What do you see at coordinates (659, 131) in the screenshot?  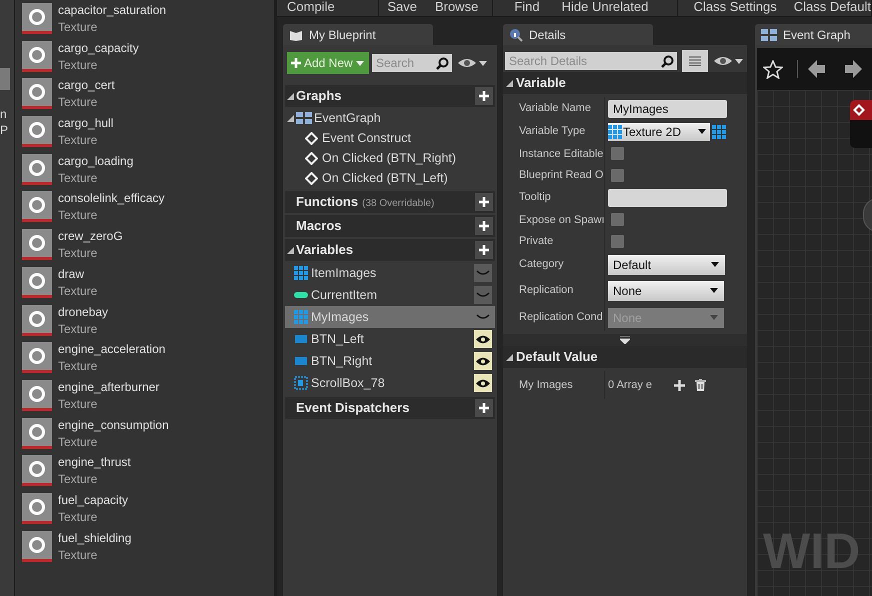 I see `type-dropdown: Texture 2D` at bounding box center [659, 131].